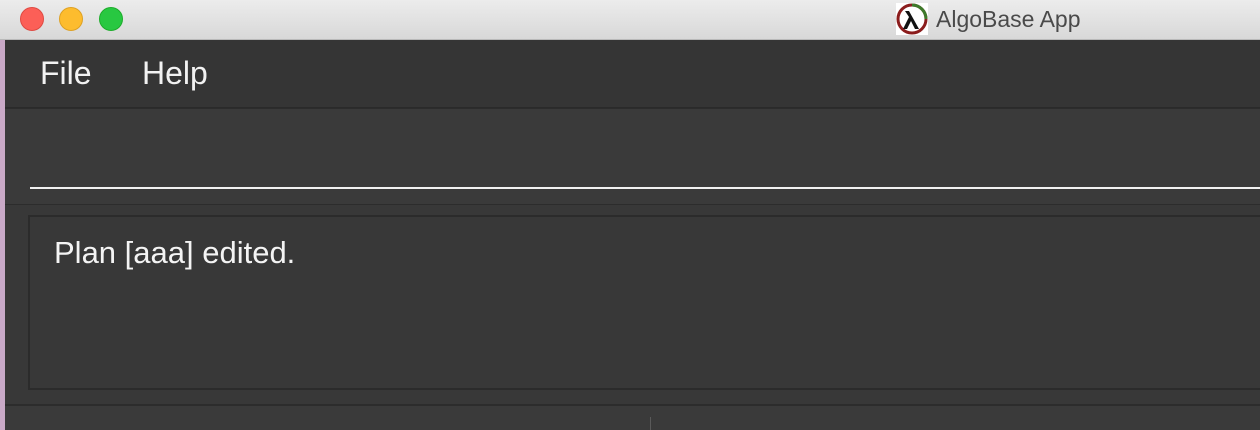 The image size is (1260, 430). I want to click on command-input, so click(645, 169).